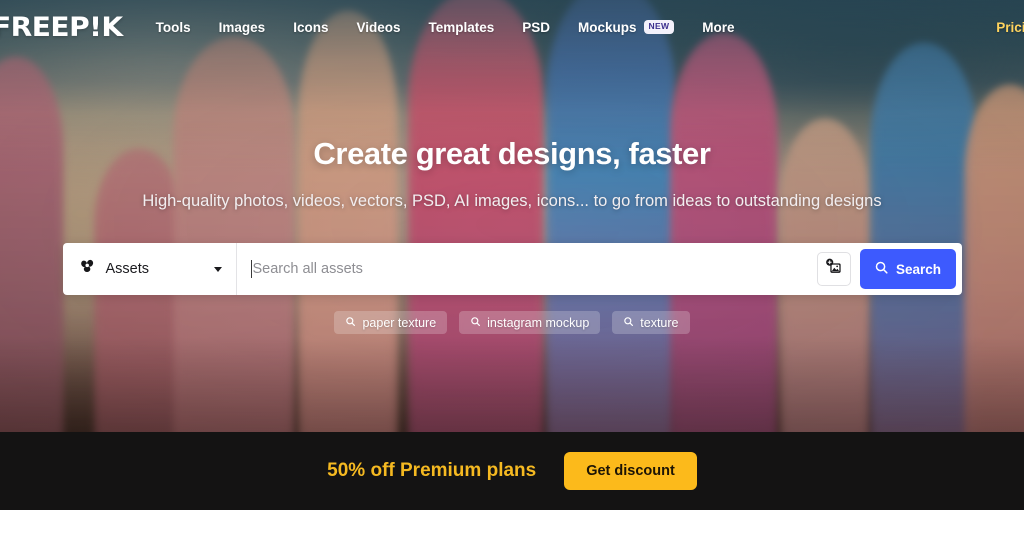 The image size is (1024, 538). What do you see at coordinates (217, 269) in the screenshot?
I see `chevron-down-icon` at bounding box center [217, 269].